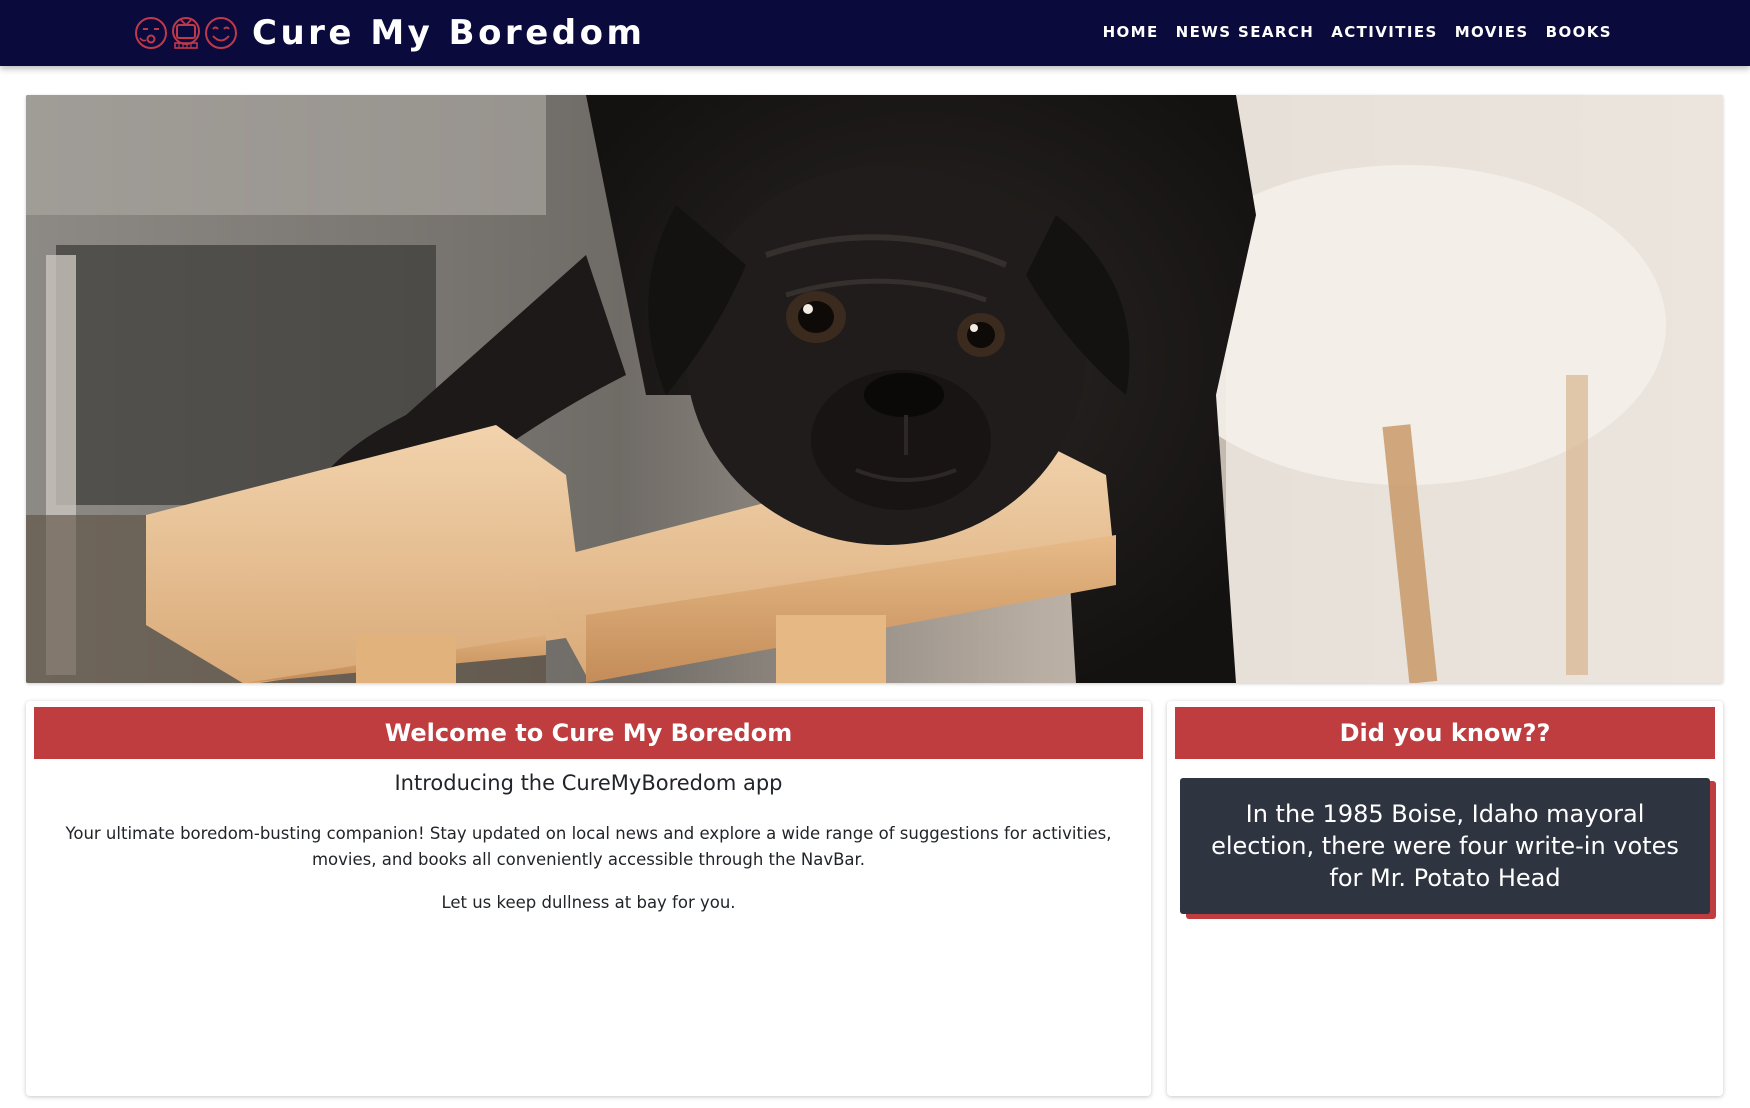  I want to click on fact-heading: Did you know??, so click(1445, 733).